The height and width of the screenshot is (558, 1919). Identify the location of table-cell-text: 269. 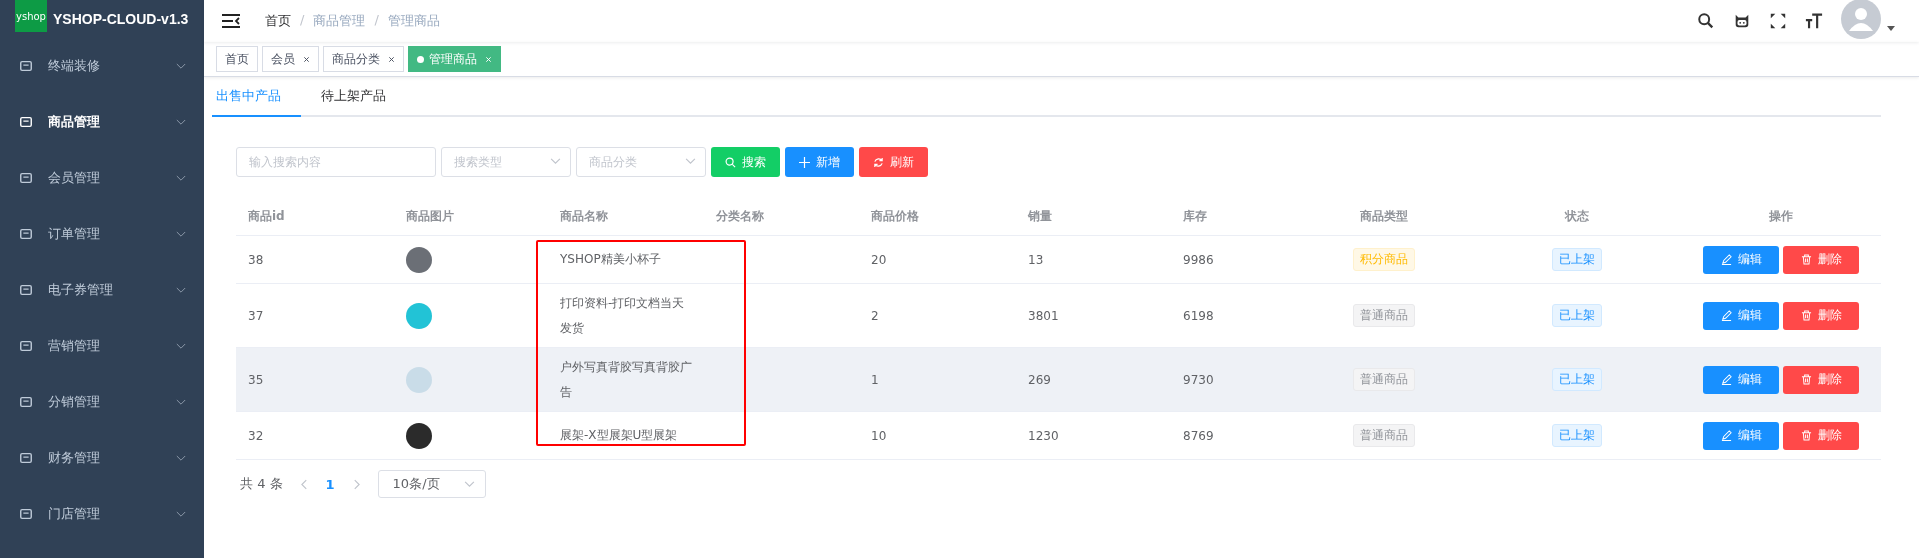
(1039, 379).